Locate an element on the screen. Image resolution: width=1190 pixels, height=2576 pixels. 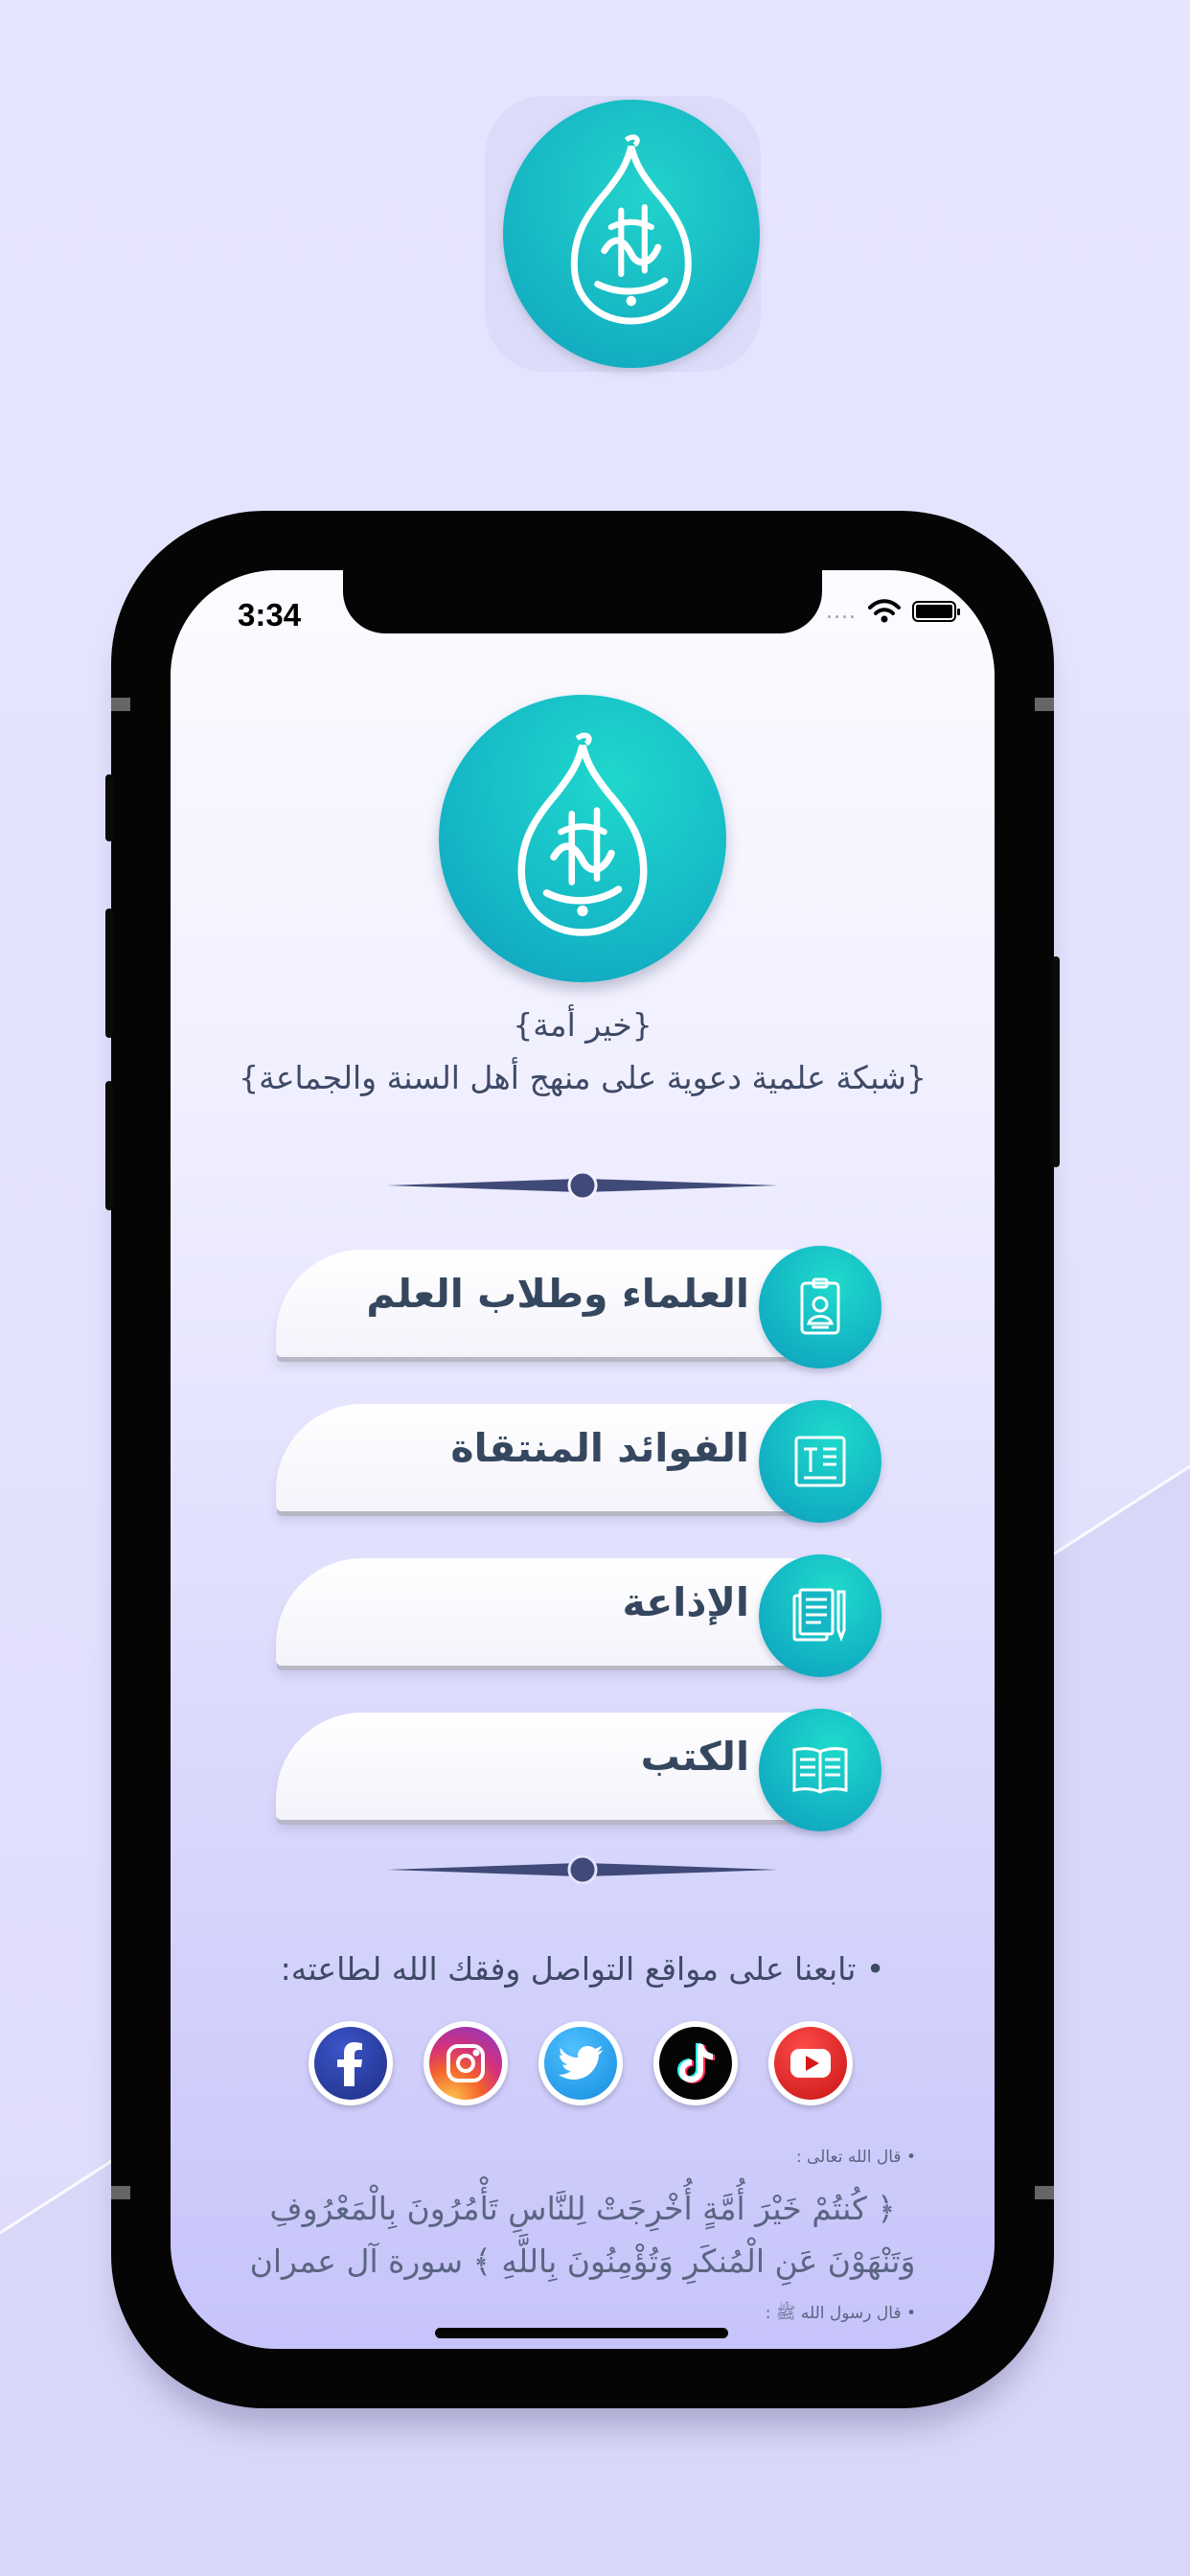
side-button-power is located at coordinates (1056, 1061).